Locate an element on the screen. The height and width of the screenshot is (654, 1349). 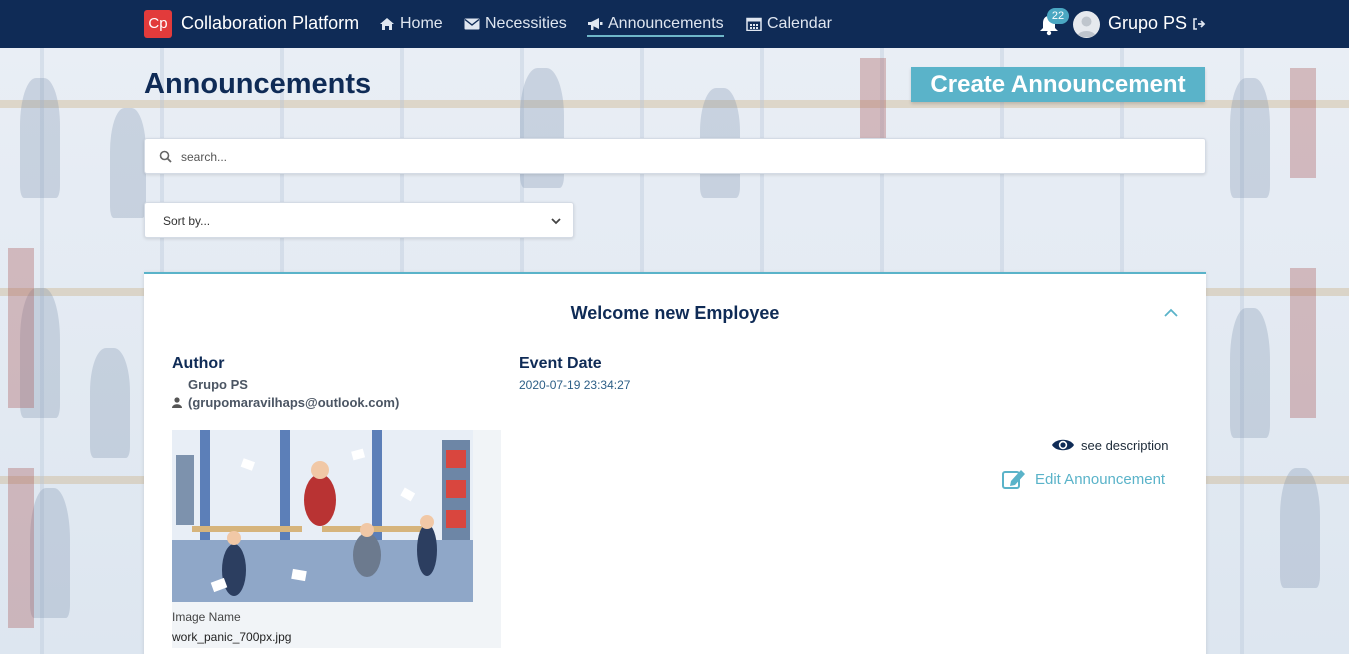
edit-announcement-link: Edit Announcement is located at coordinates (1083, 479).